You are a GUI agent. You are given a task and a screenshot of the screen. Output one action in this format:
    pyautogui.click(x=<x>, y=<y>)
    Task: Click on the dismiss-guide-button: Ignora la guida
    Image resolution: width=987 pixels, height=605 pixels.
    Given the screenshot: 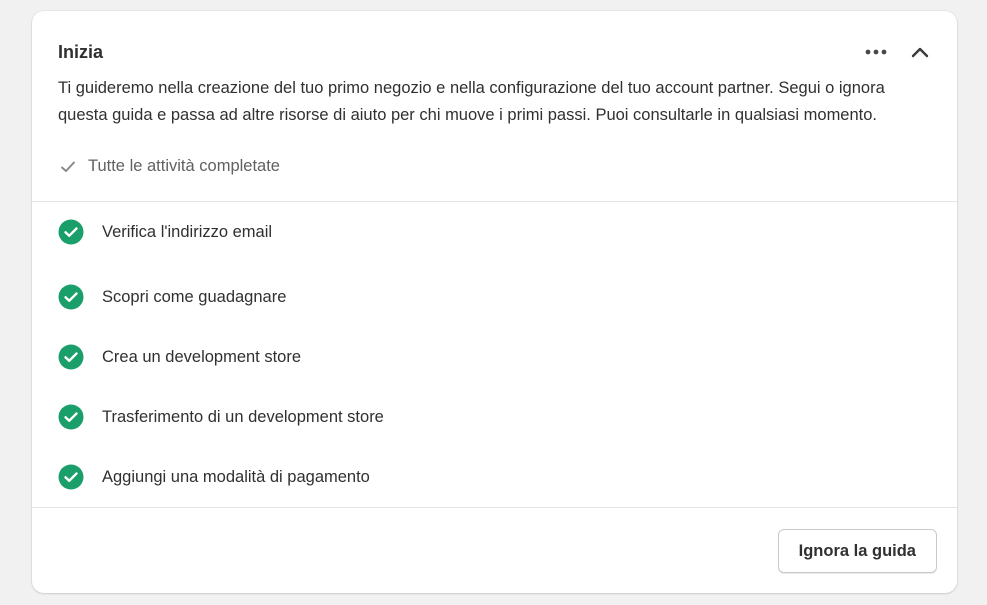 What is the action you would take?
    pyautogui.click(x=857, y=551)
    